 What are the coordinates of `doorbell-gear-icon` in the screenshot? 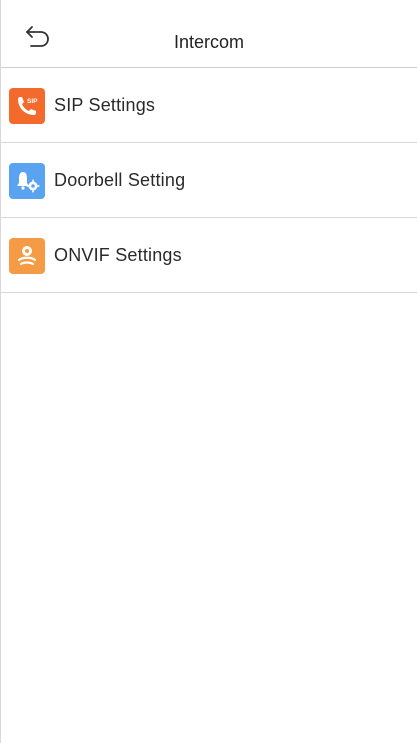 It's located at (27, 181).